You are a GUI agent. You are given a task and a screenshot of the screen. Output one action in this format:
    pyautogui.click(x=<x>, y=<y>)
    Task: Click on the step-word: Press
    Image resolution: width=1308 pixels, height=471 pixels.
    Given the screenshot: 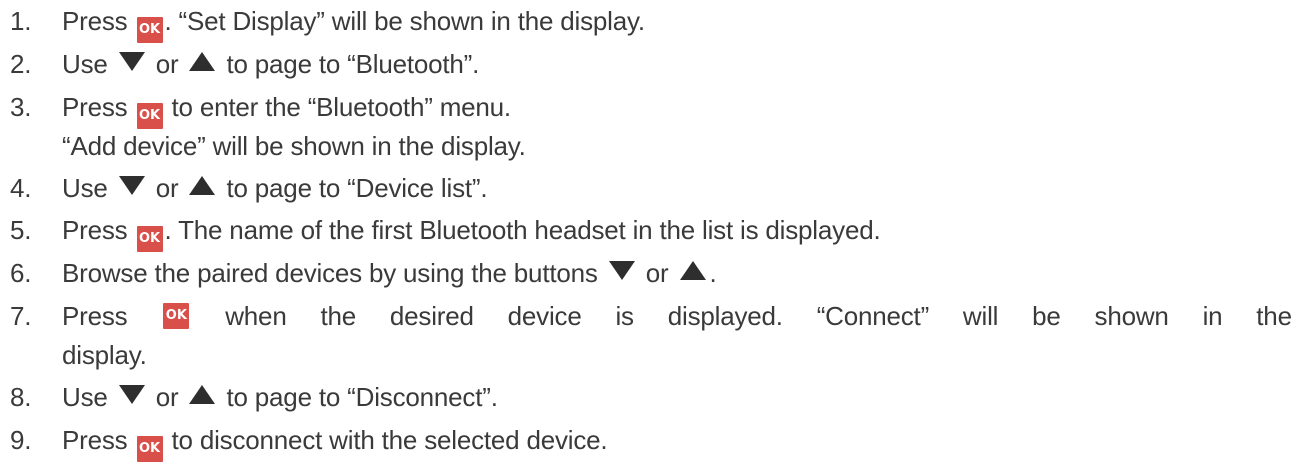 What is the action you would take?
    pyautogui.click(x=95, y=316)
    